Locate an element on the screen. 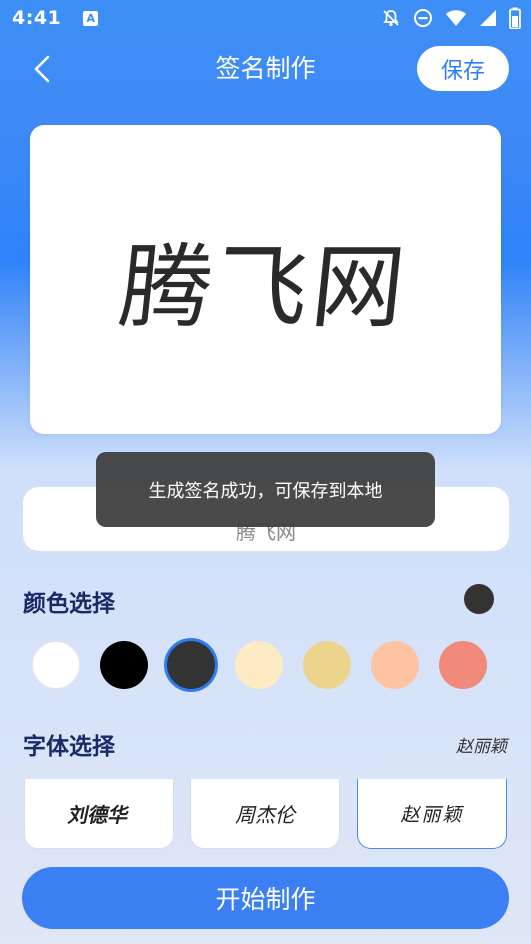  font-option-2: 周杰伦 is located at coordinates (265, 814).